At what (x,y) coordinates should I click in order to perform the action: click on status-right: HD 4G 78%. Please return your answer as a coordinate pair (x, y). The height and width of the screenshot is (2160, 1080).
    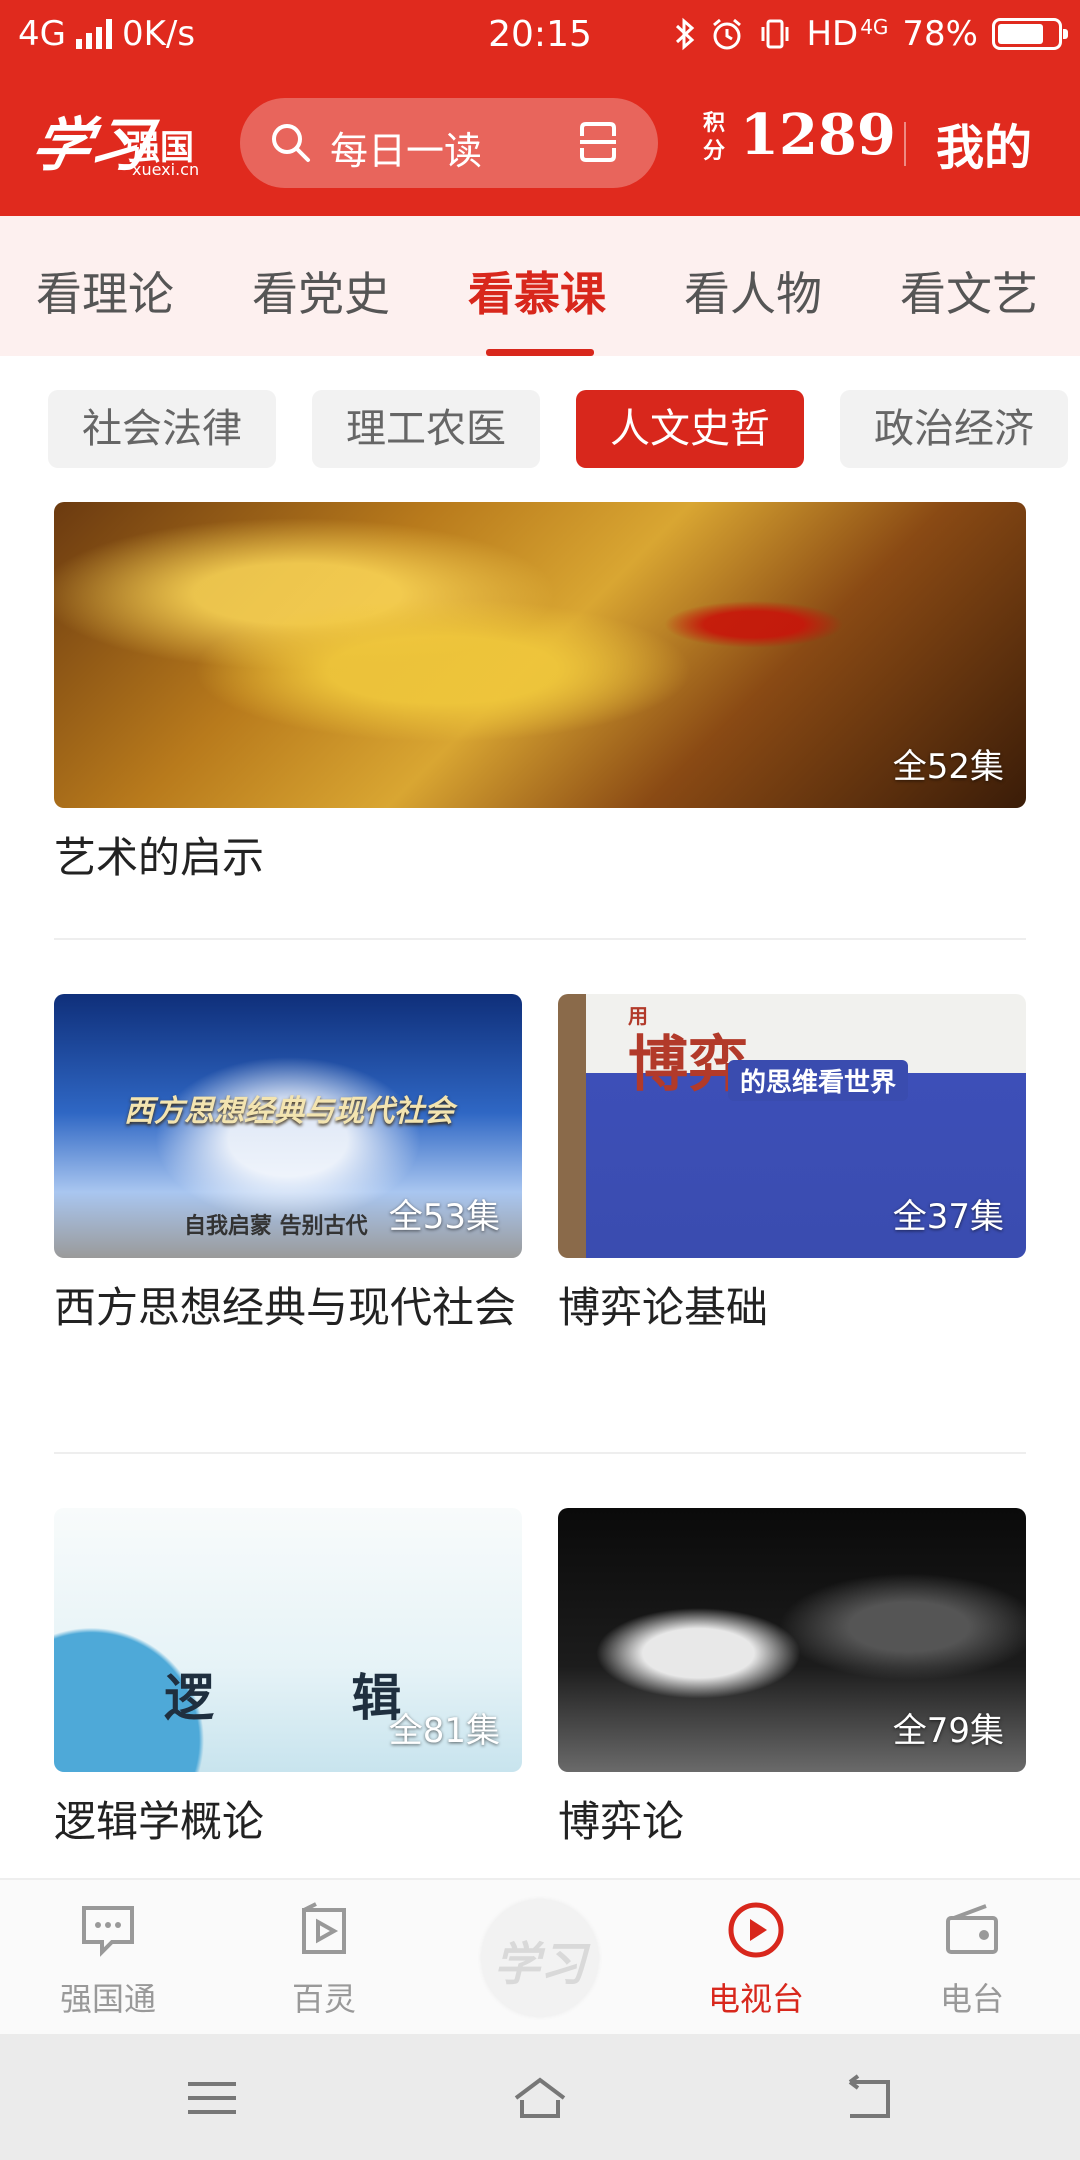
    Looking at the image, I should click on (871, 34).